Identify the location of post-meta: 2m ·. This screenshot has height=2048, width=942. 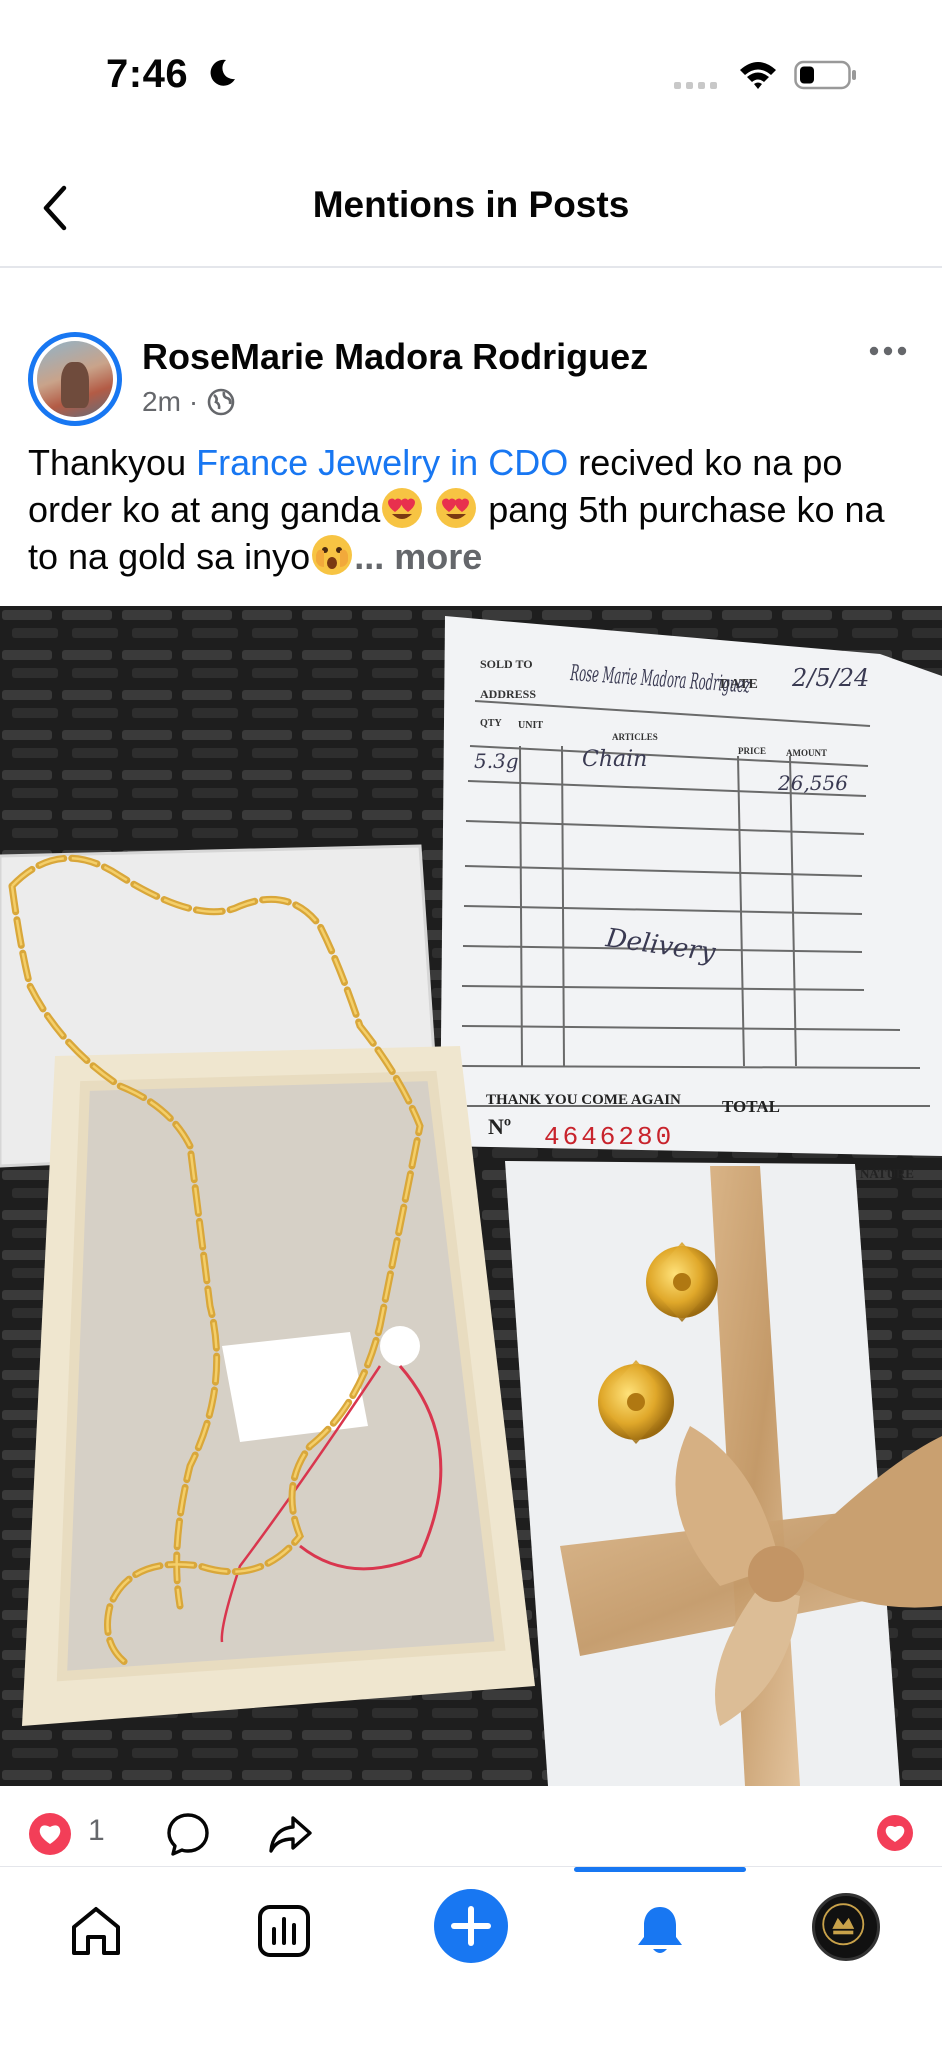
(189, 402).